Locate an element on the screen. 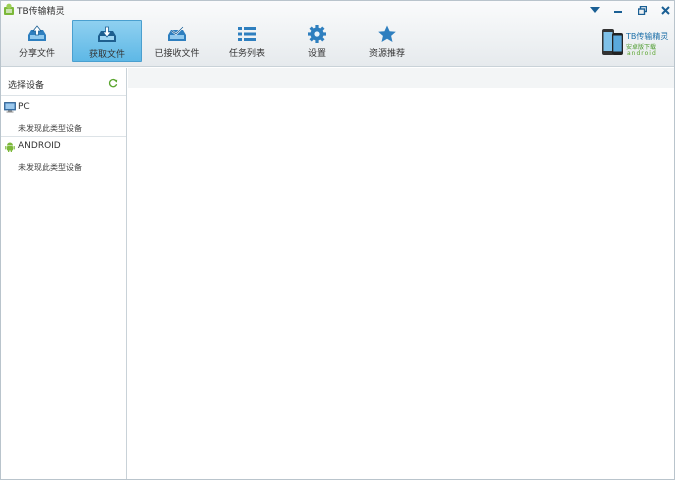  task-list-icon is located at coordinates (247, 34).